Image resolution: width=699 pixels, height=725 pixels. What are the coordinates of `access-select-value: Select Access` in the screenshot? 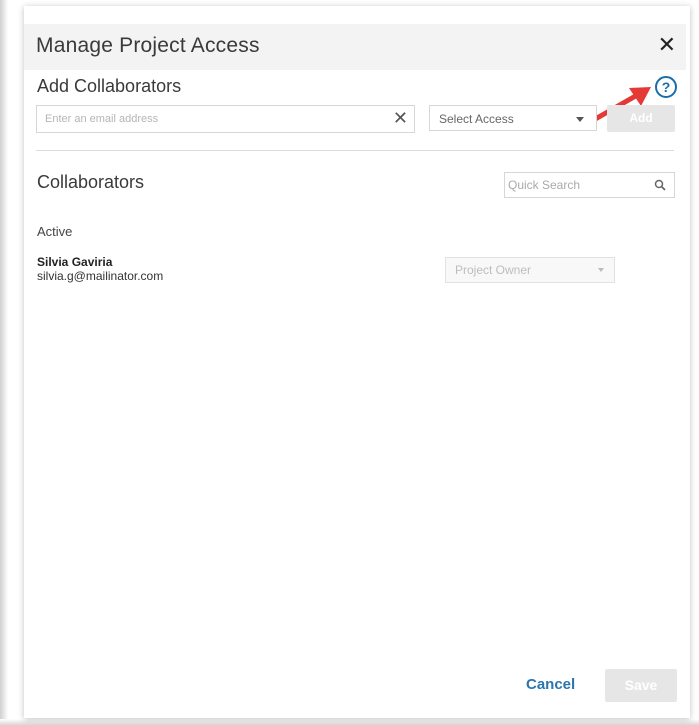 It's located at (476, 119).